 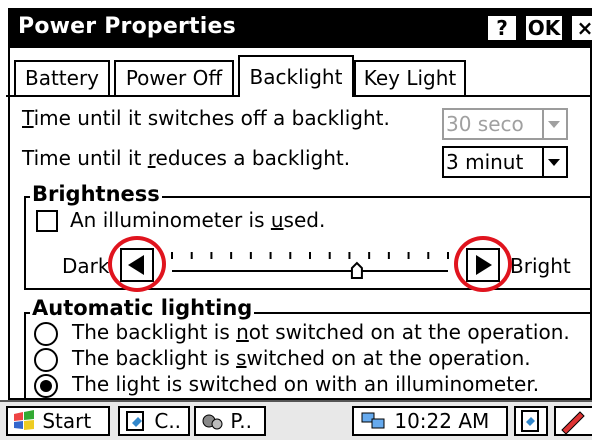 I want to click on reduce-value: 3 minut, so click(x=485, y=162).